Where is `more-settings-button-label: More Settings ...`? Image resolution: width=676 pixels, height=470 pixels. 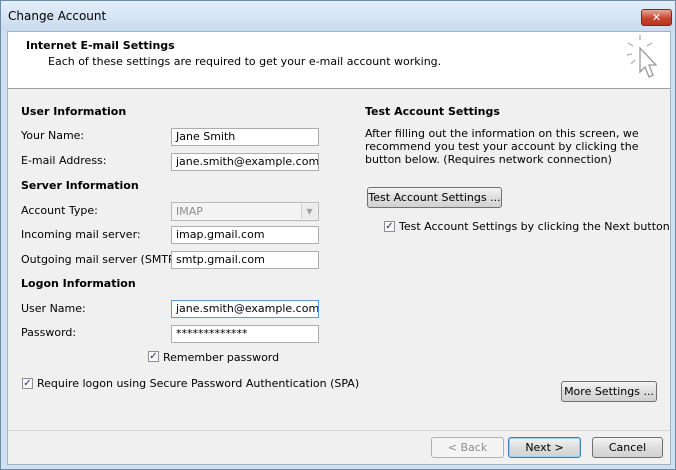
more-settings-button-label: More Settings ... is located at coordinates (609, 391).